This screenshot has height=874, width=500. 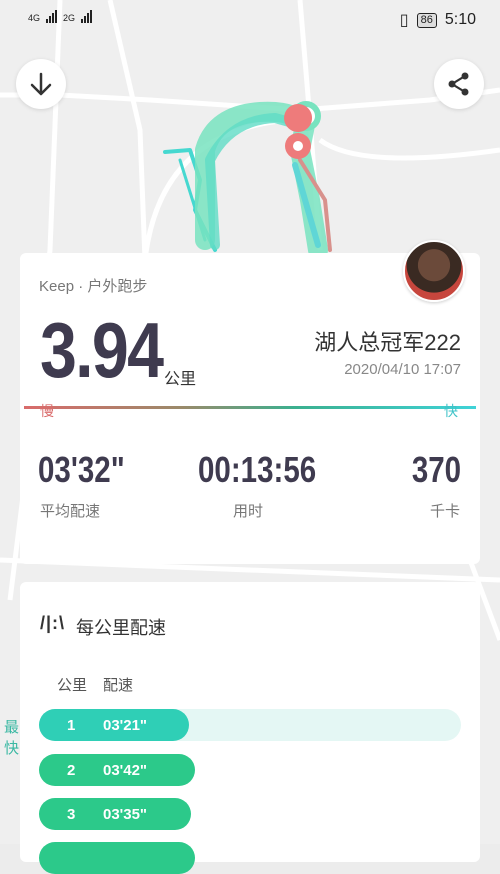 I want to click on pace-row-value: 03'21", so click(x=125, y=725).